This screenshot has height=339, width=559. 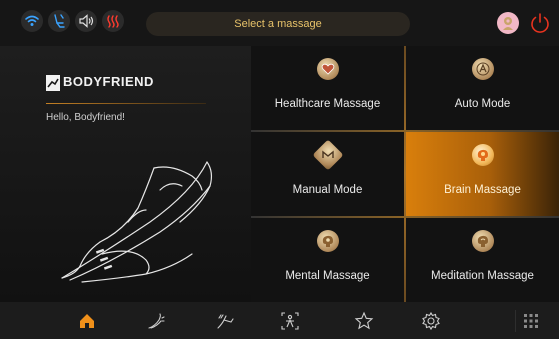 What do you see at coordinates (508, 23) in the screenshot?
I see `user-avatar-icon` at bounding box center [508, 23].